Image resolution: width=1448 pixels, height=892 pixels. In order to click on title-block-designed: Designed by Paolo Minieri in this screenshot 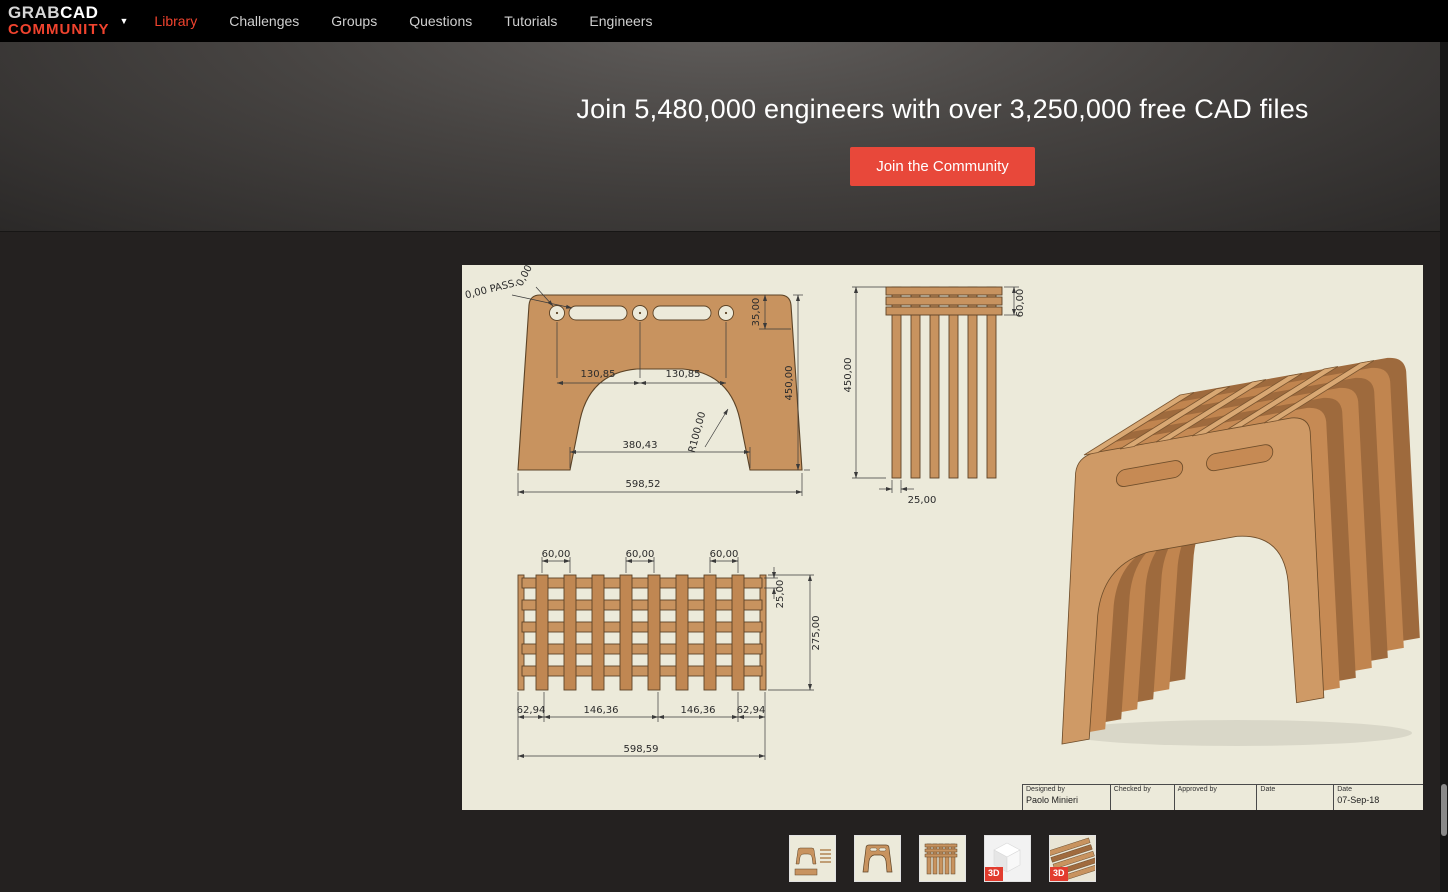, I will do `click(1067, 797)`.